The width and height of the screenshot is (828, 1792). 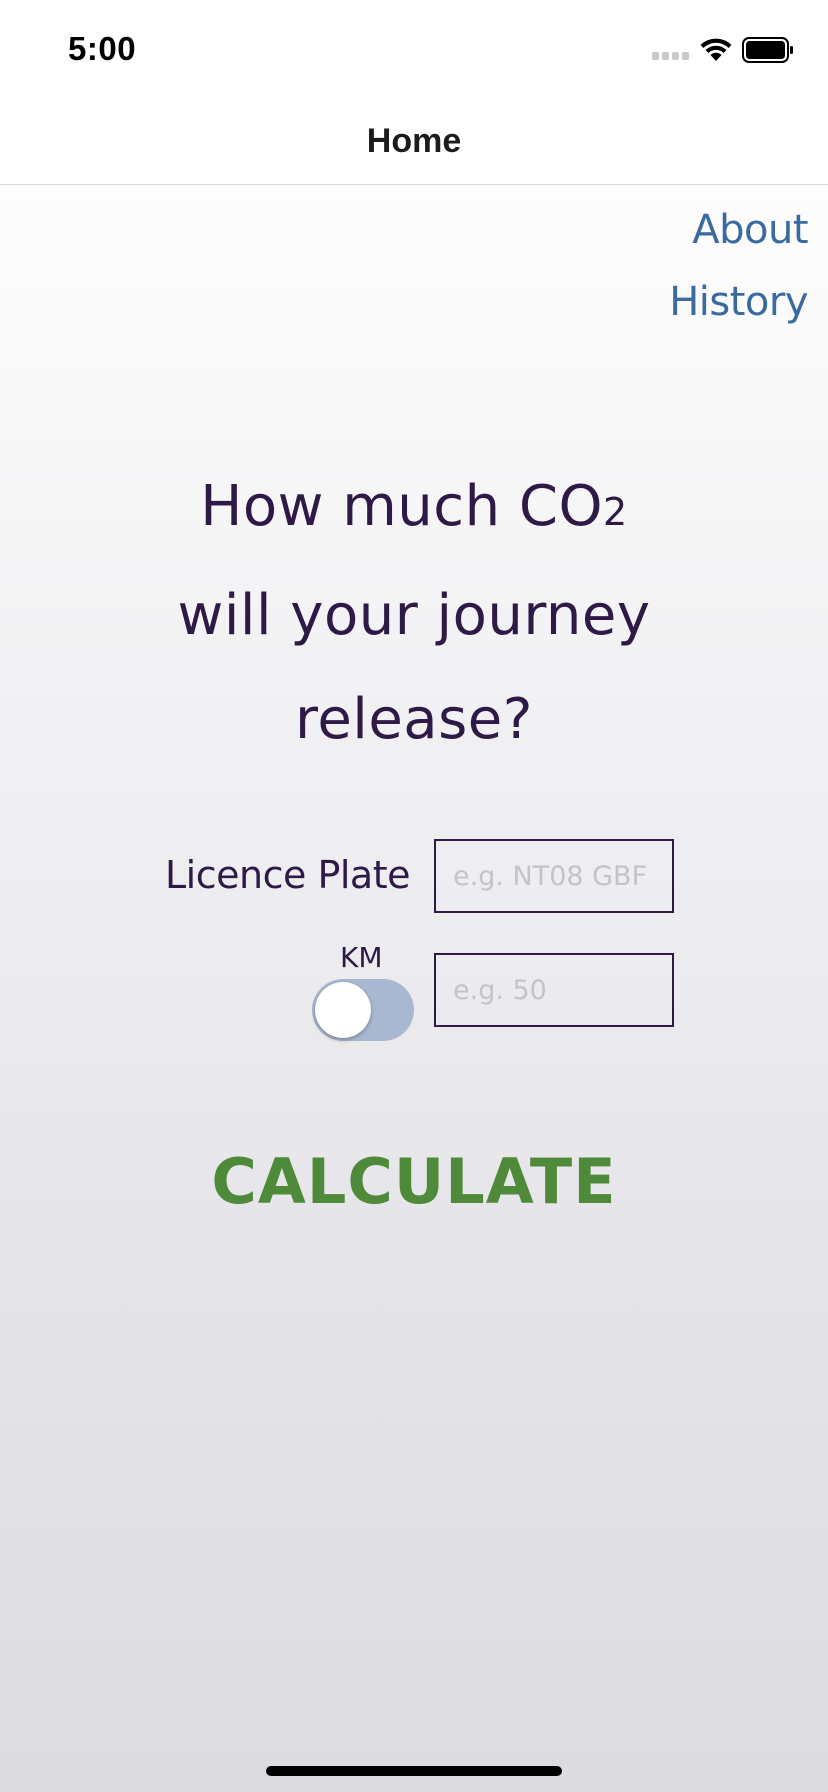 I want to click on licence-plate-field, so click(x=554, y=876).